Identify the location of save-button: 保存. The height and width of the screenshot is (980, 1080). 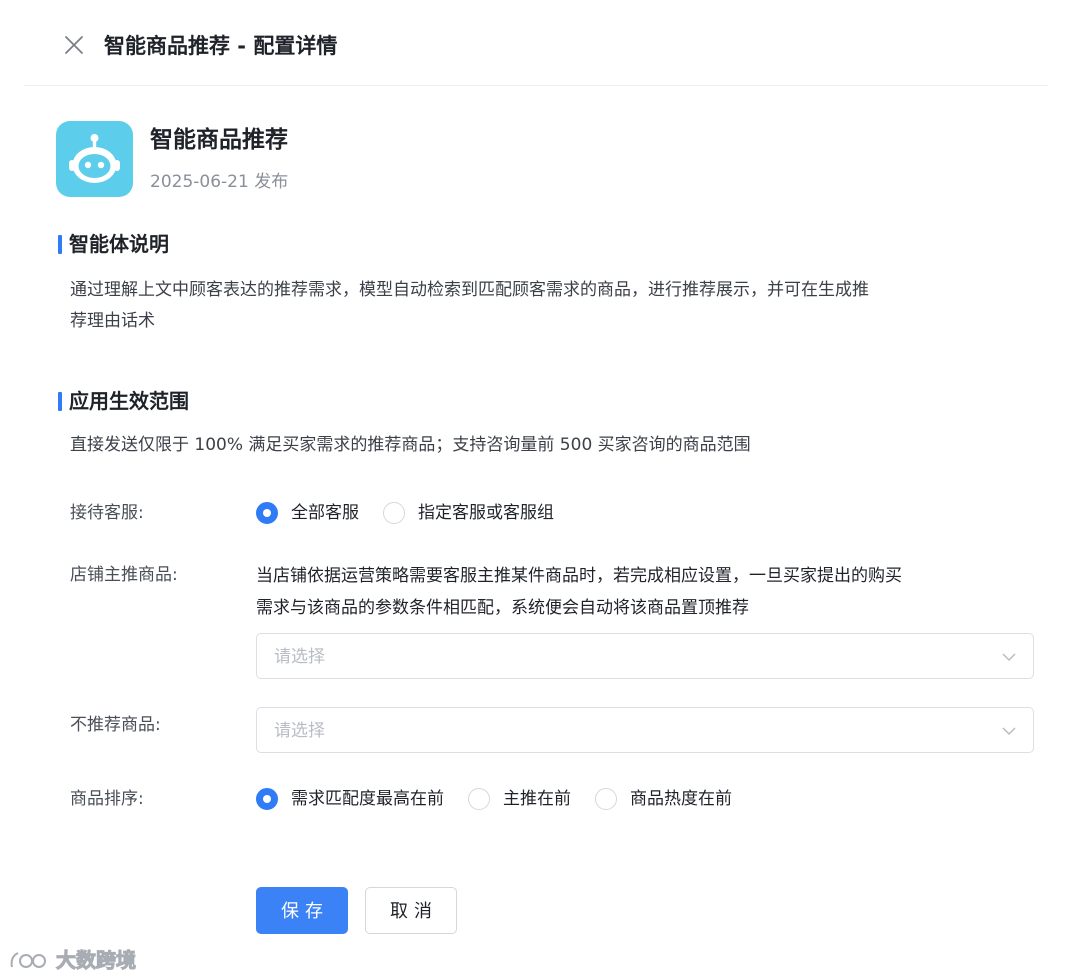
(302, 910).